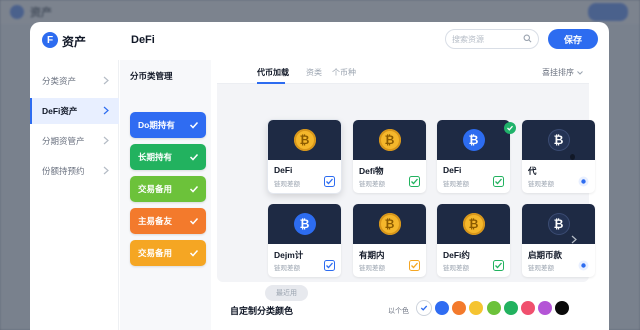  Describe the element at coordinates (372, 255) in the screenshot. I see `token-name: 有期内` at that location.